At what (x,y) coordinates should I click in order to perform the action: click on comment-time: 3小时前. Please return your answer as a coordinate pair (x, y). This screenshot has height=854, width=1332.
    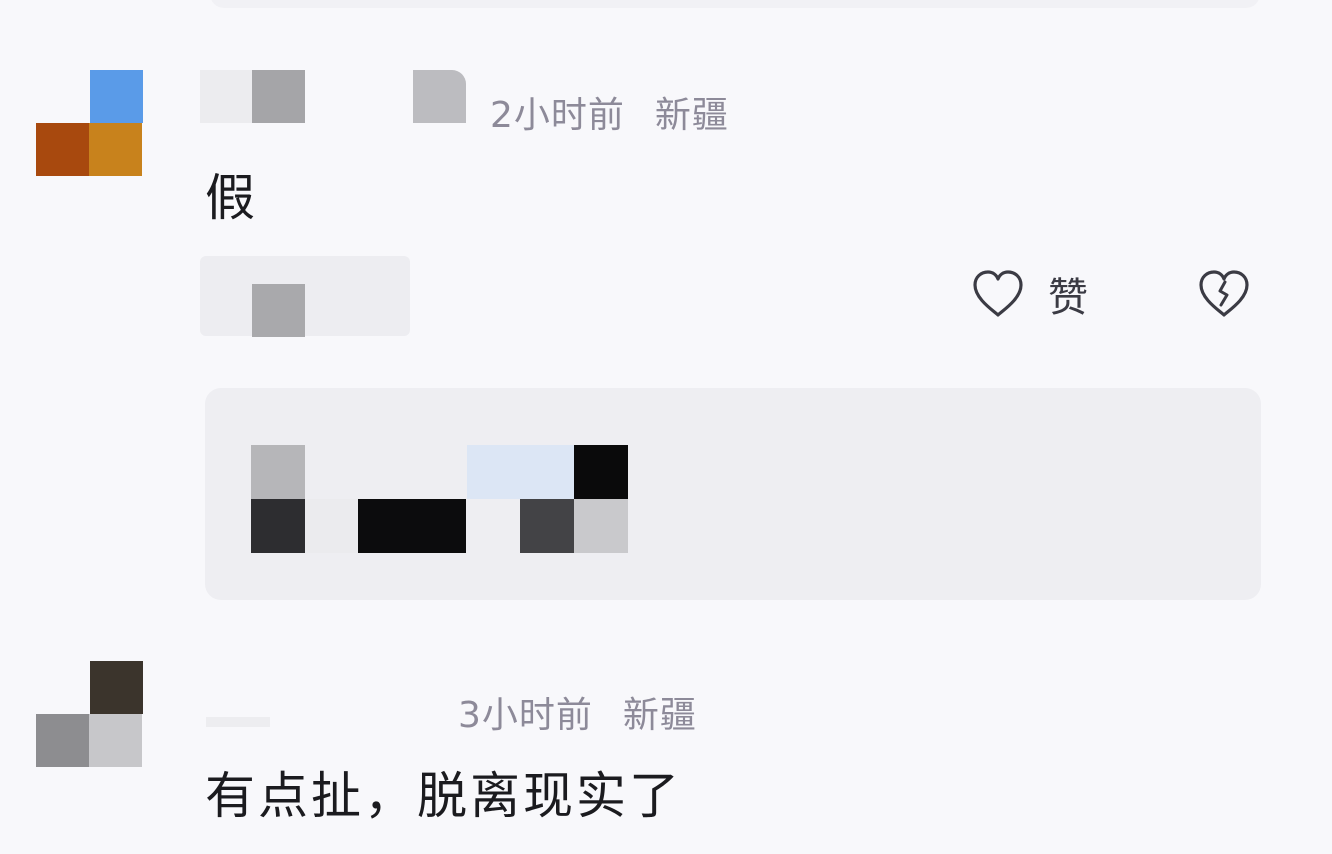
    Looking at the image, I should click on (525, 715).